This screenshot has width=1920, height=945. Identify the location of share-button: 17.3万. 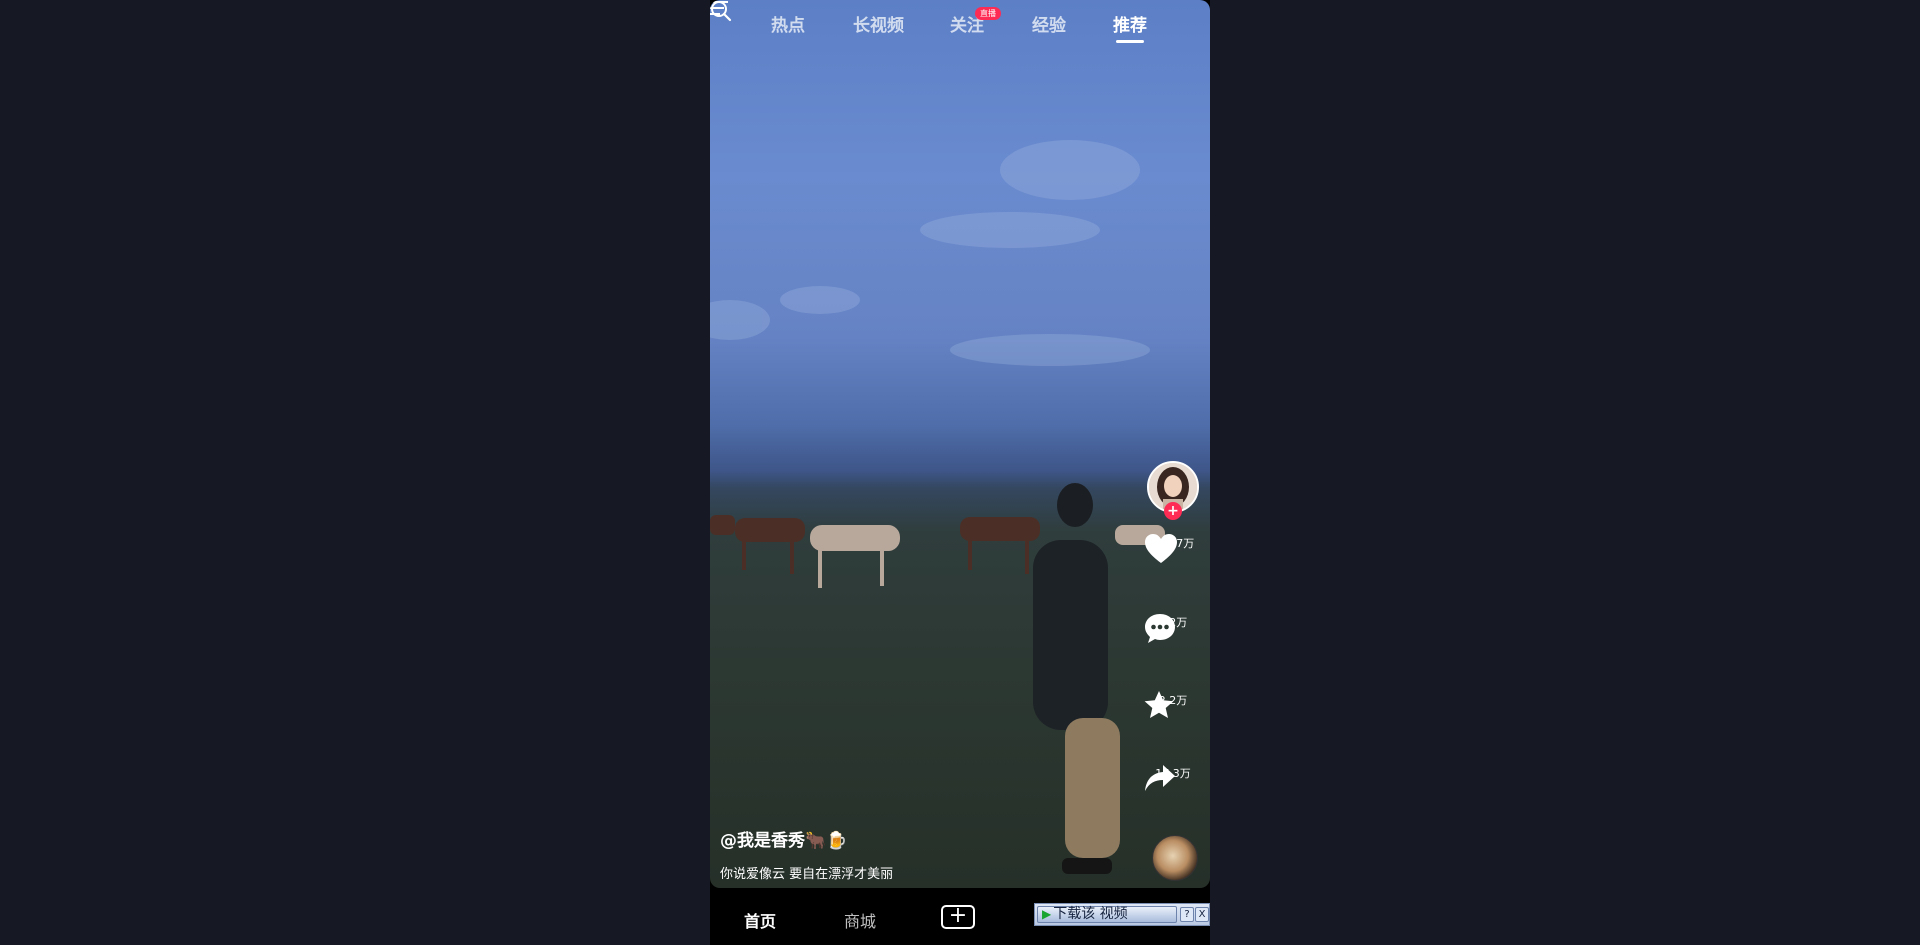
(1173, 777).